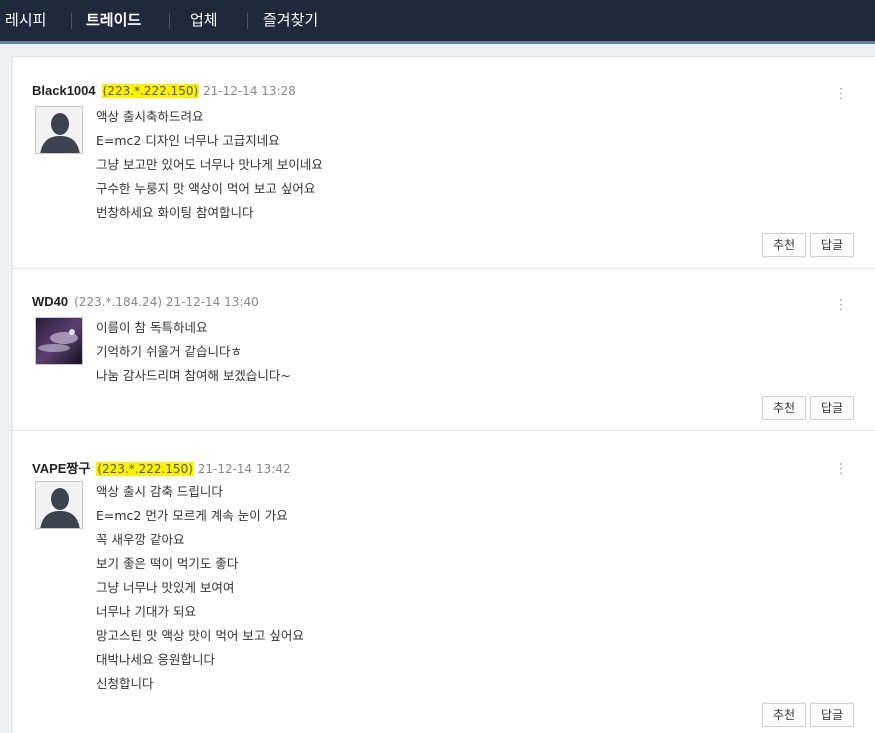 The height and width of the screenshot is (733, 875). Describe the element at coordinates (204, 20) in the screenshot. I see `nav-item-vendors: 업체` at that location.